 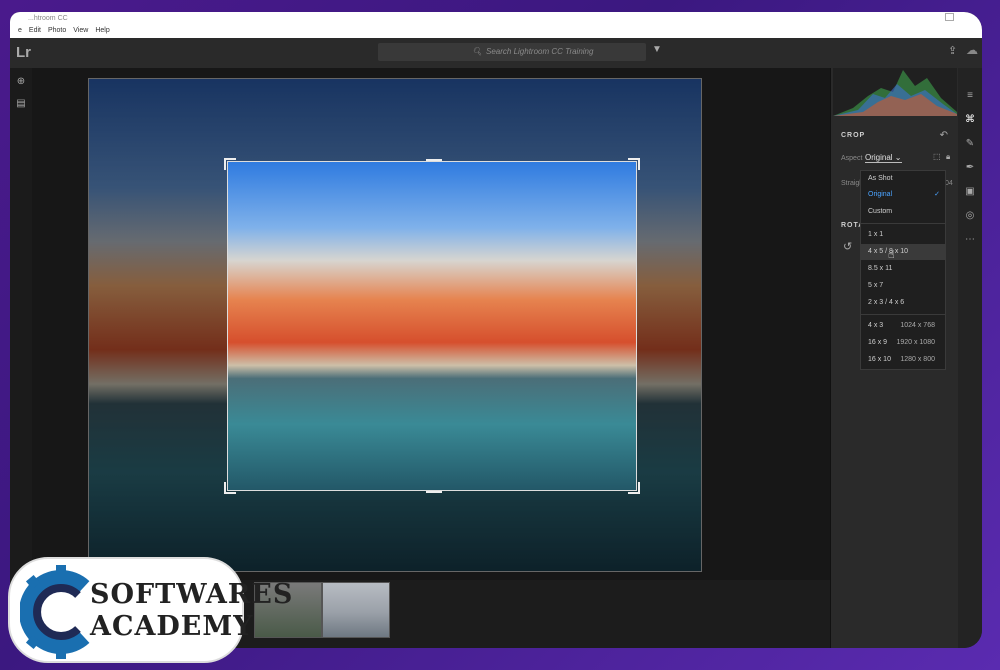 I want to click on radial-gradient-icon: ◎, so click(x=970, y=216).